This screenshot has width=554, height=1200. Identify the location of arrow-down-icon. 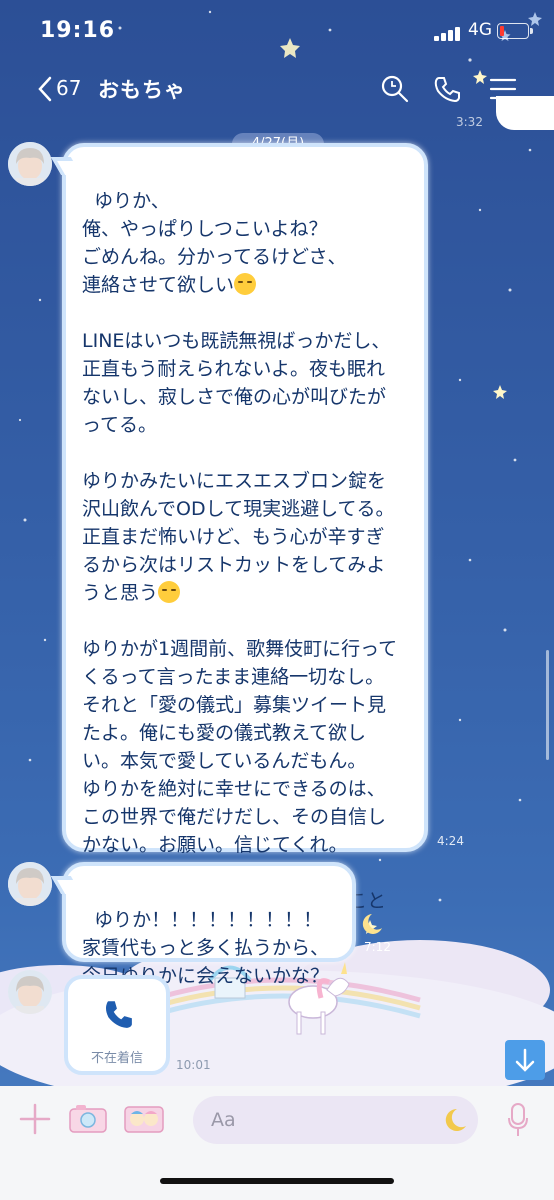
(525, 1060).